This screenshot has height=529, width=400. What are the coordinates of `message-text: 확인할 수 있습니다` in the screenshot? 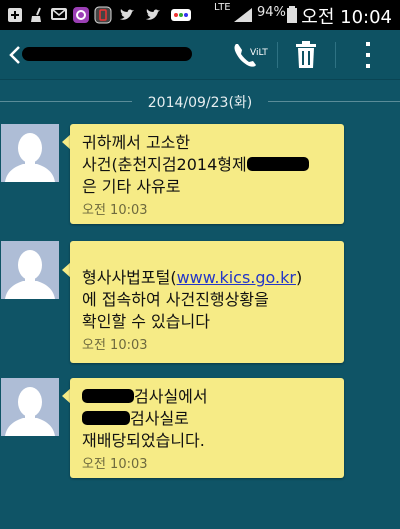 It's located at (146, 321).